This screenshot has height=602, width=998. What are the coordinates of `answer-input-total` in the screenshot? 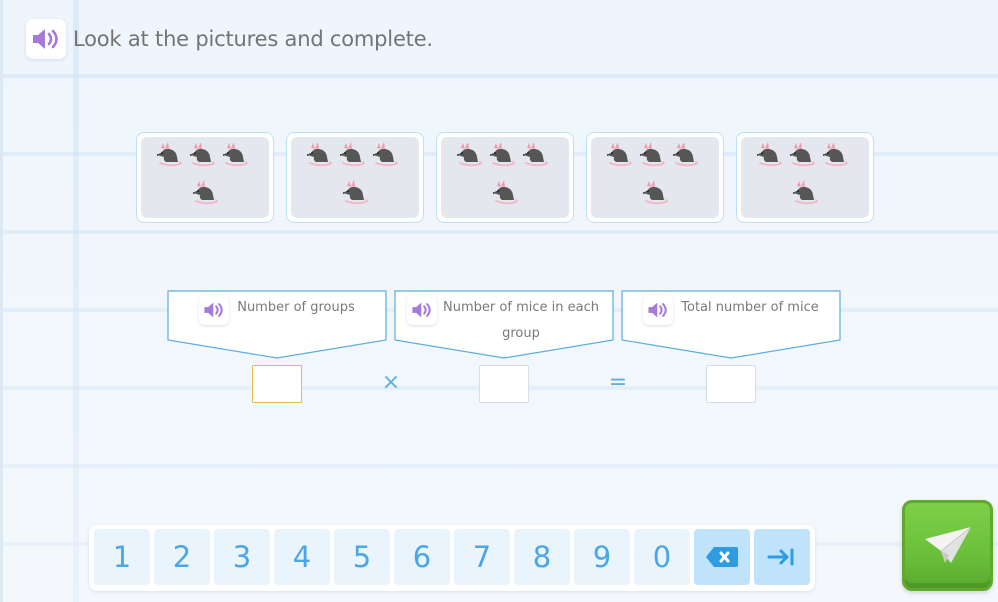 It's located at (731, 384).